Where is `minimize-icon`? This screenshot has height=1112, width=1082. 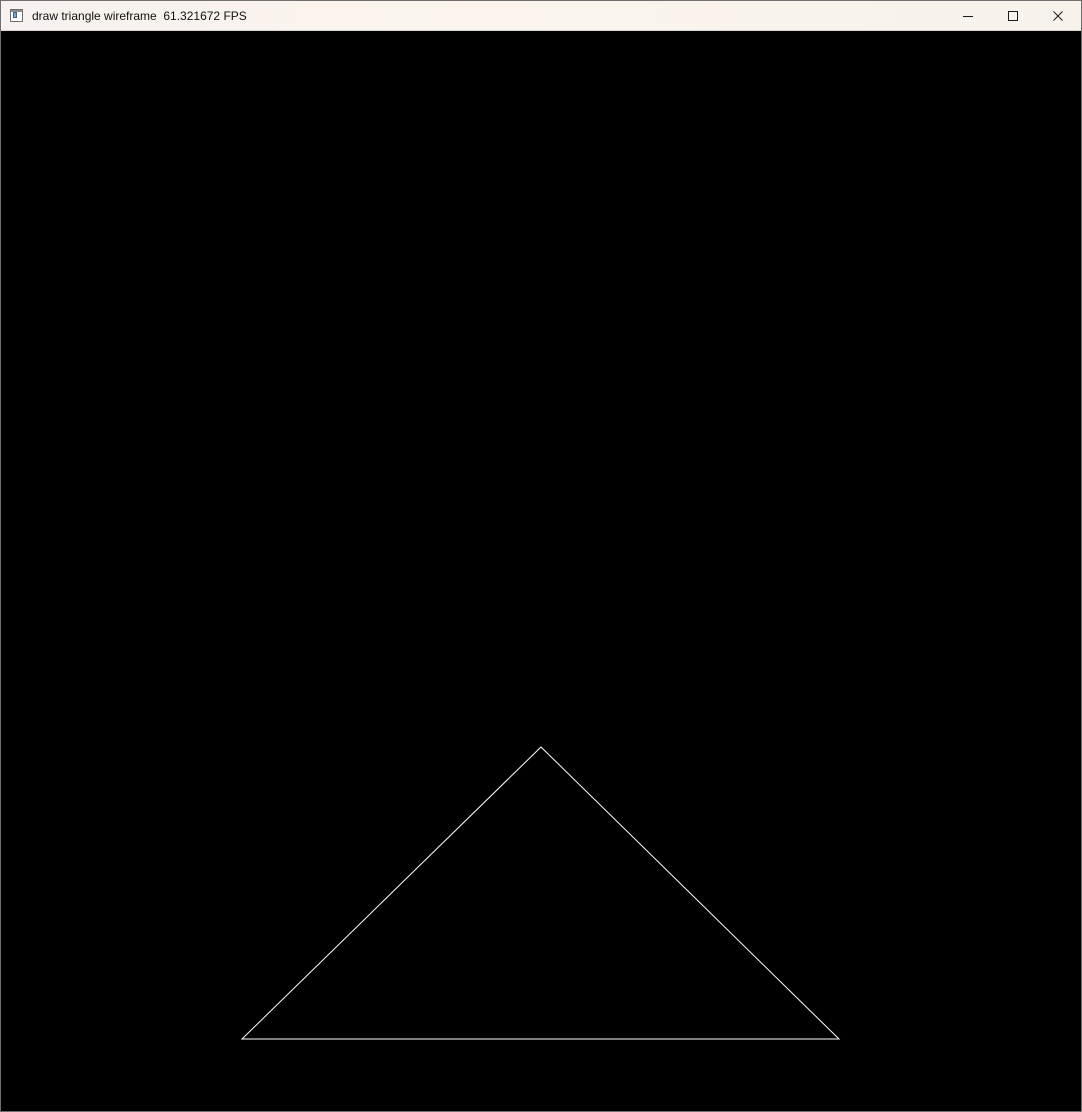 minimize-icon is located at coordinates (968, 16).